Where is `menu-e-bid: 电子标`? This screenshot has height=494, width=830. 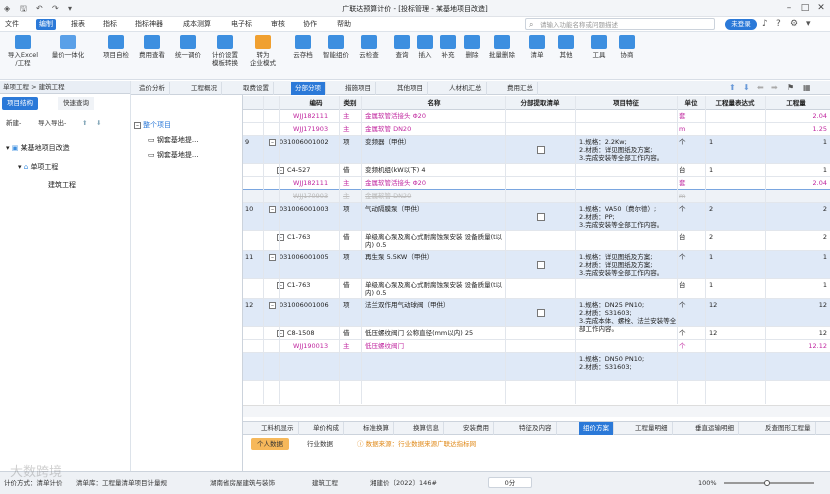
menu-e-bid: 电子标 is located at coordinates (241, 24).